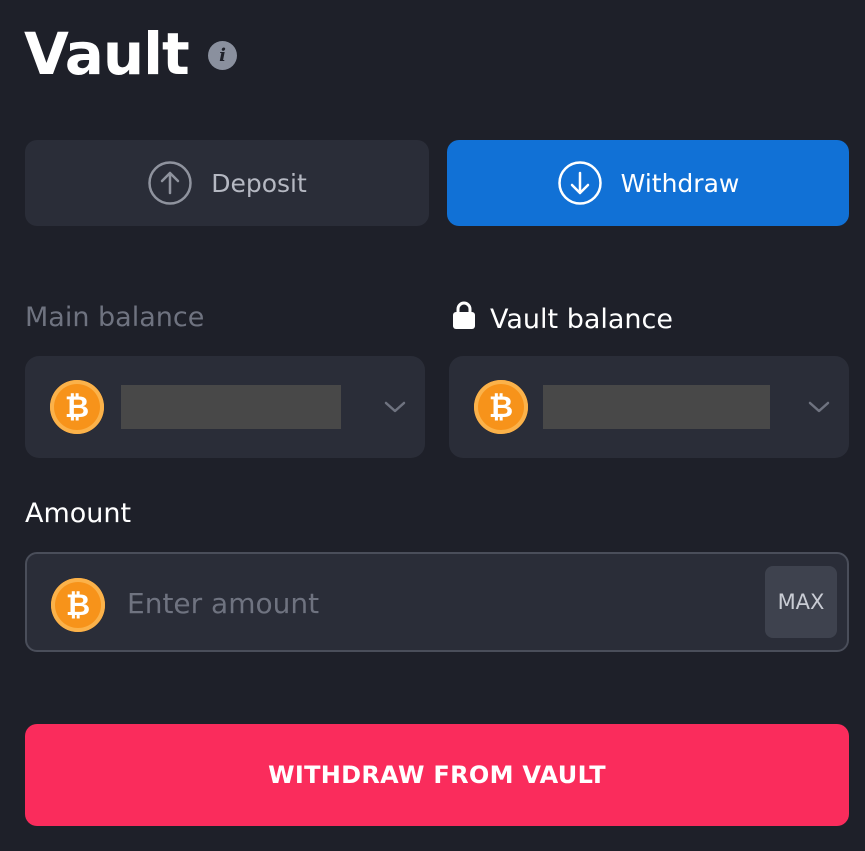 The image size is (865, 851). What do you see at coordinates (464, 320) in the screenshot?
I see `lock-icon` at bounding box center [464, 320].